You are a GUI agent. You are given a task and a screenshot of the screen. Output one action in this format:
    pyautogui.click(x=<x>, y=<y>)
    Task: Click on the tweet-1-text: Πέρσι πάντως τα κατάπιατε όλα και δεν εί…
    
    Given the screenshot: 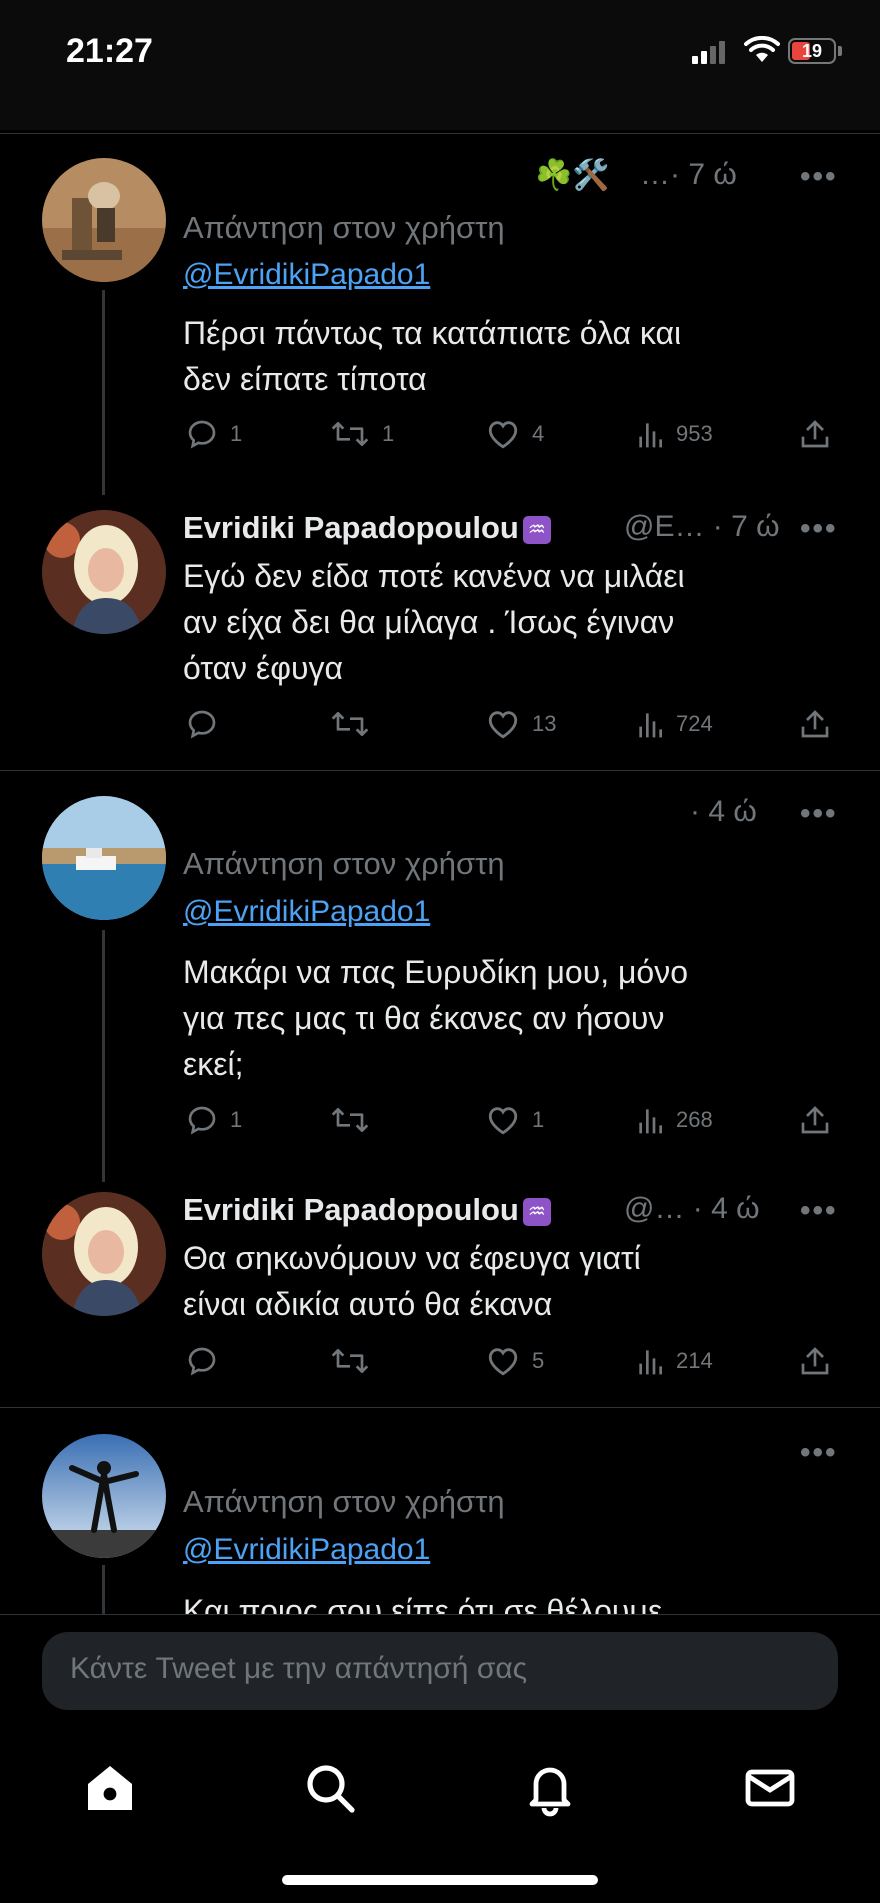 What is the action you would take?
    pyautogui.click(x=432, y=356)
    